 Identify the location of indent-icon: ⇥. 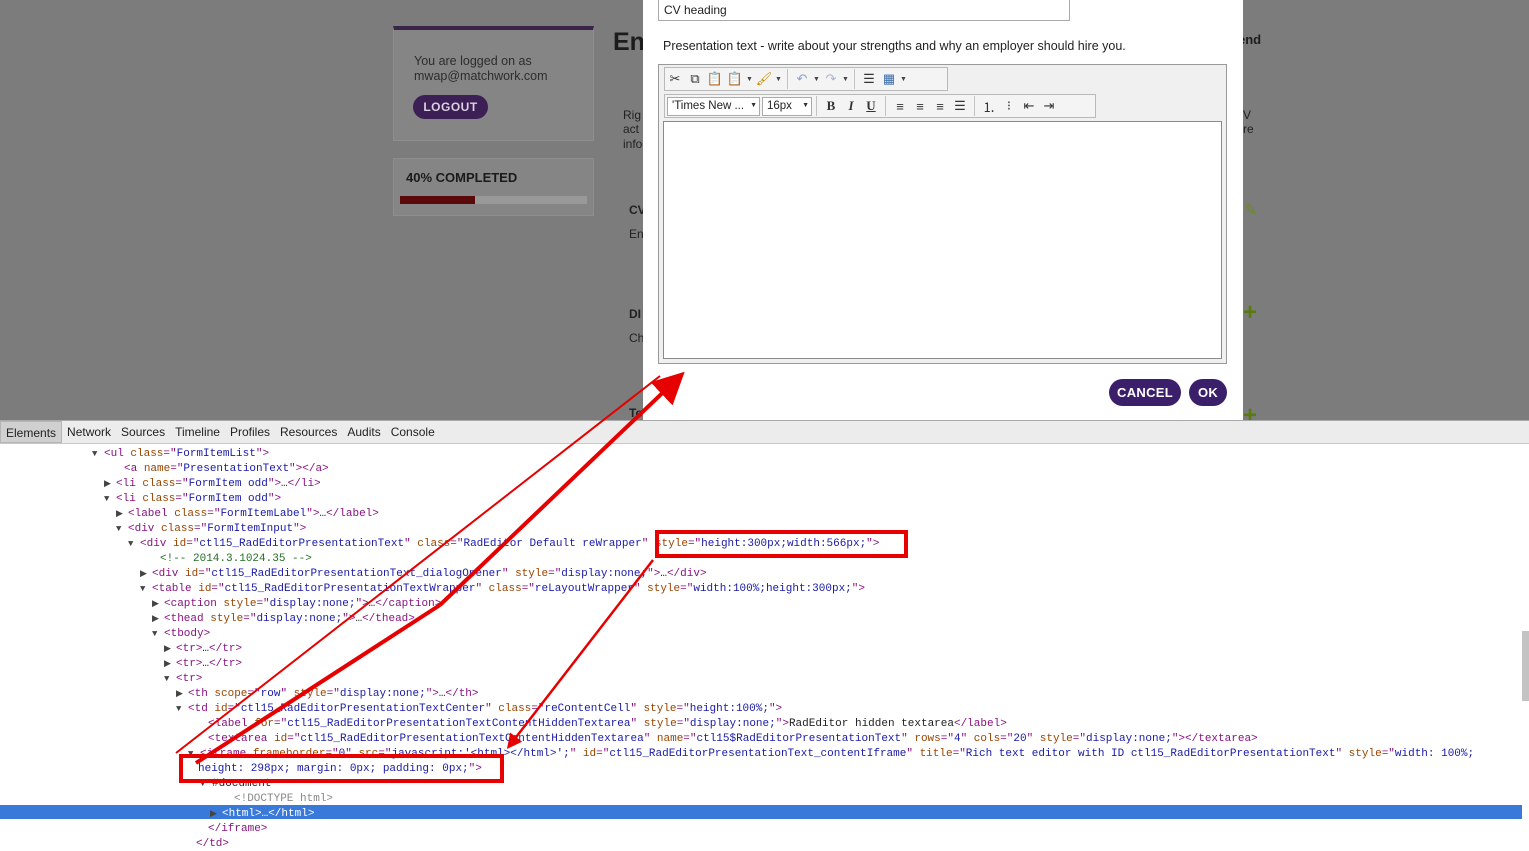
(1049, 106).